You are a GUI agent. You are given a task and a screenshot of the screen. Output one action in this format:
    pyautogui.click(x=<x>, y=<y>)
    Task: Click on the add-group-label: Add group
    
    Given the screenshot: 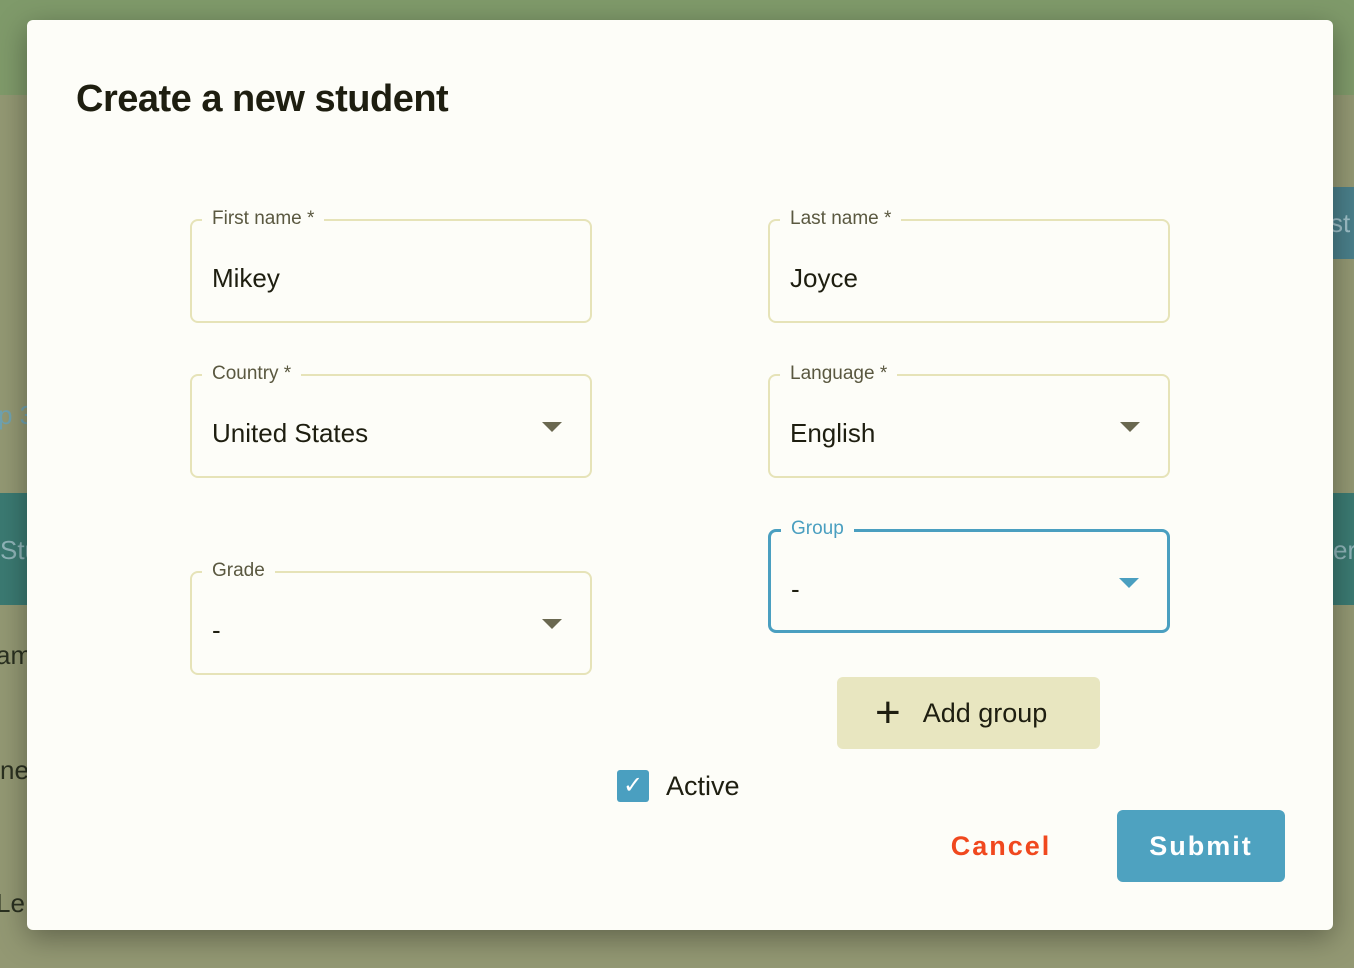 What is the action you would take?
    pyautogui.click(x=985, y=712)
    